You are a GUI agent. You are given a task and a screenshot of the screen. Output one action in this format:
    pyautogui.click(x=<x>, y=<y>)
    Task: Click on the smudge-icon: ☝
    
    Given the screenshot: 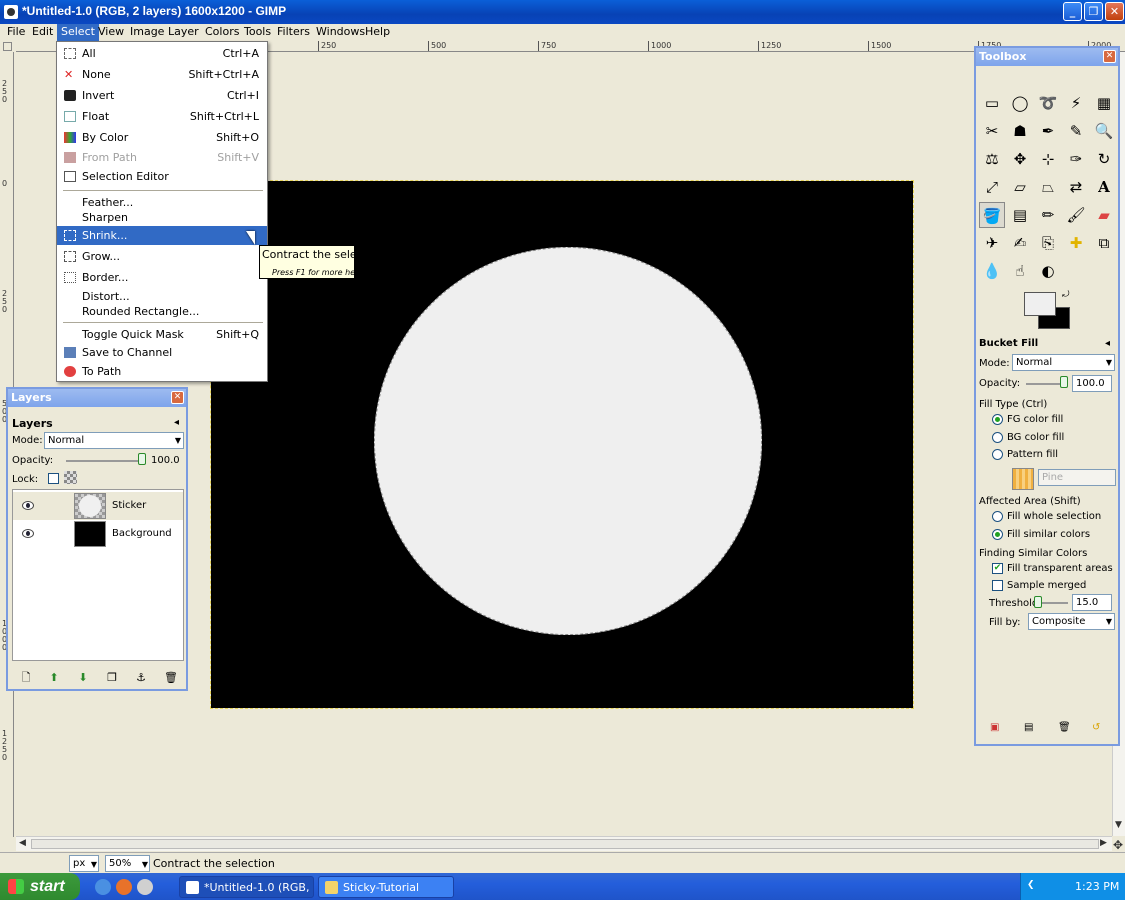 What is the action you would take?
    pyautogui.click(x=1020, y=271)
    